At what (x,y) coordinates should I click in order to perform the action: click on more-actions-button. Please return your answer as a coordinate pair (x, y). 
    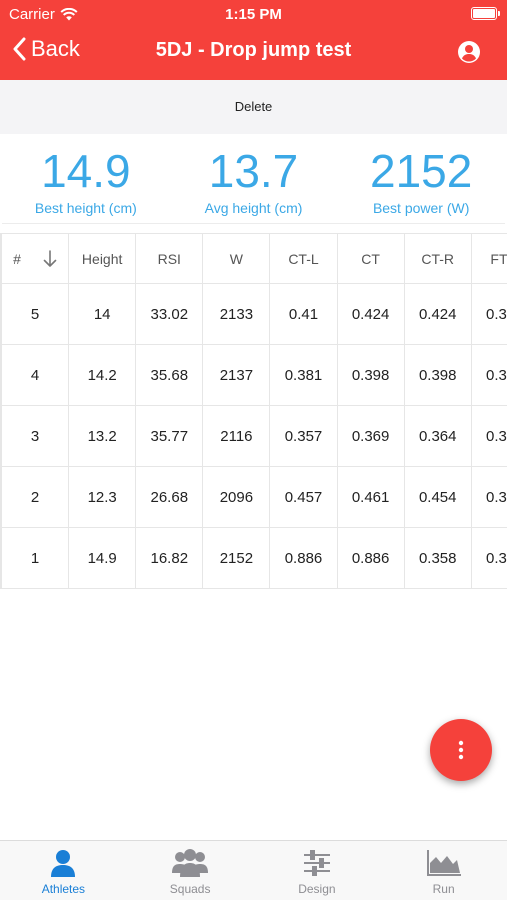
    Looking at the image, I should click on (461, 750).